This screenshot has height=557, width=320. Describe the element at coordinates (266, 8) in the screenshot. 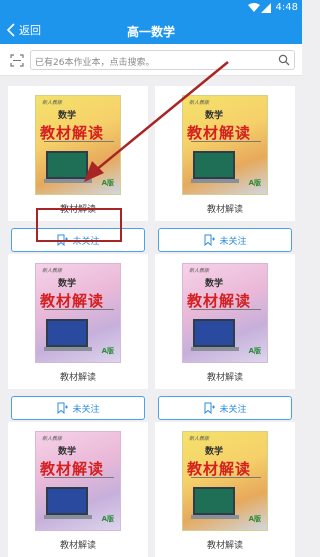

I see `signal-icon` at that location.